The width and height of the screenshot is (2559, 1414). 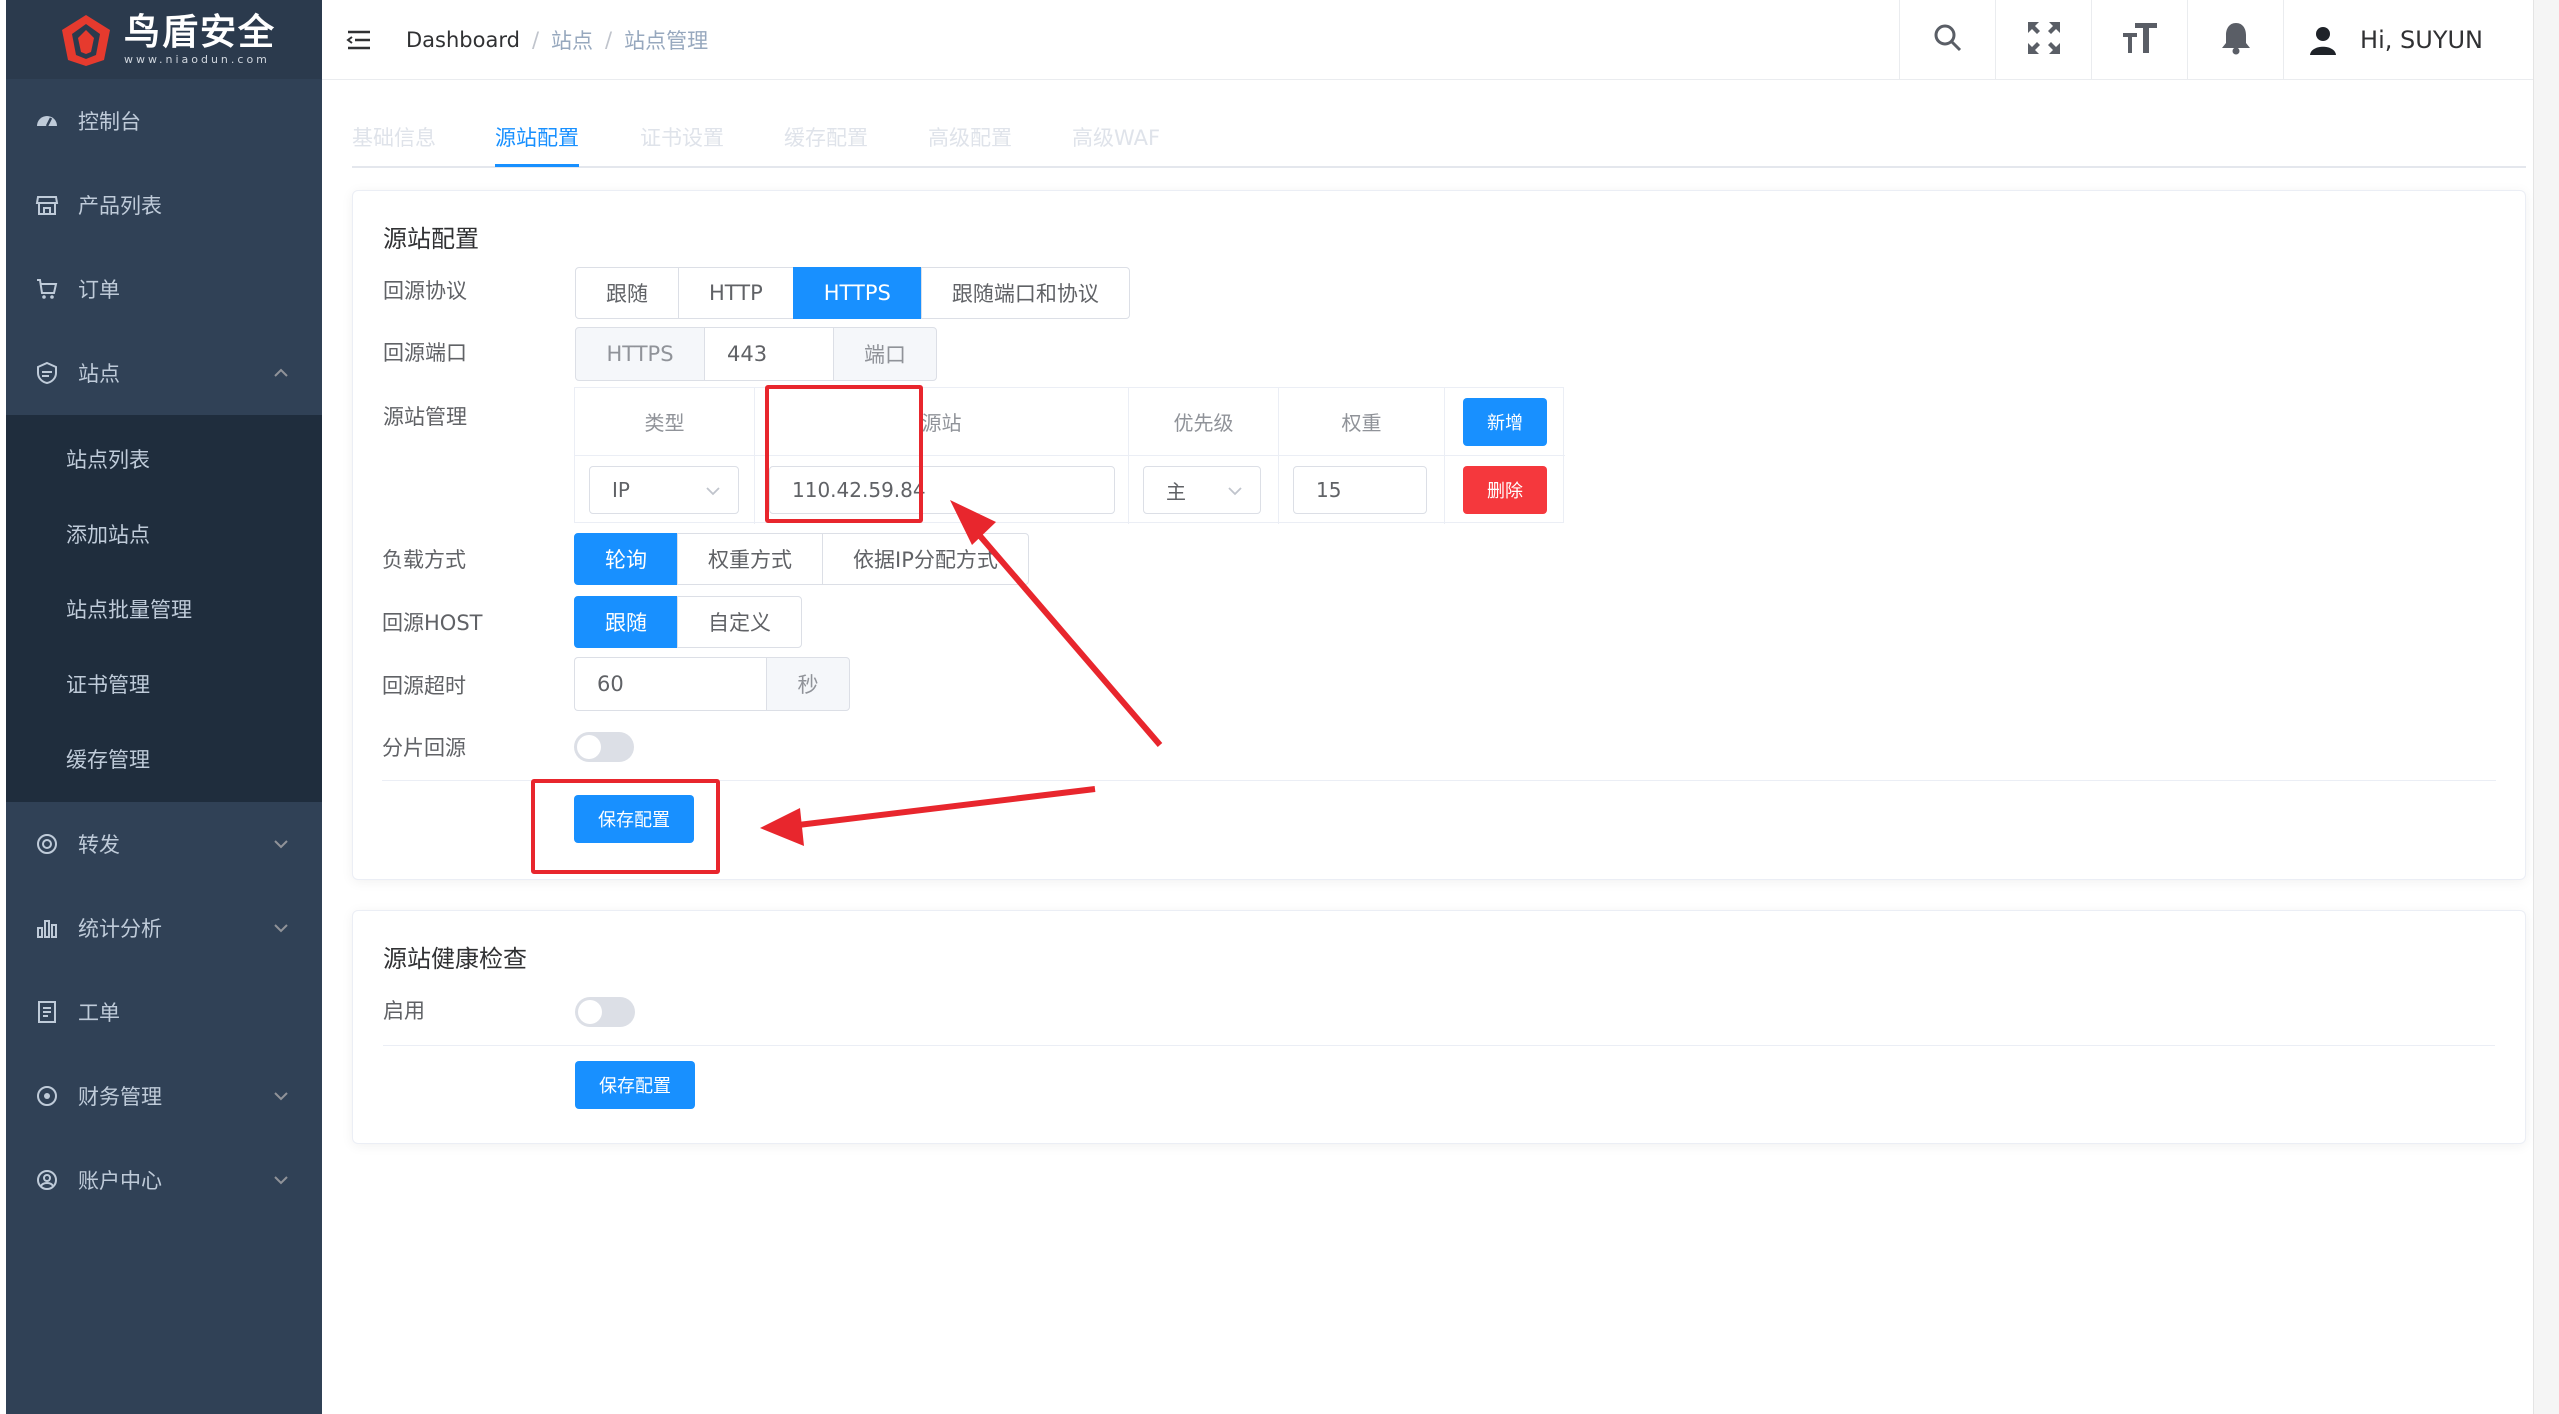 What do you see at coordinates (1439, 144) in the screenshot?
I see `config-tabs: 基础信息 源站配置 证书设置 缓存配置 高级配置 高级WAF` at bounding box center [1439, 144].